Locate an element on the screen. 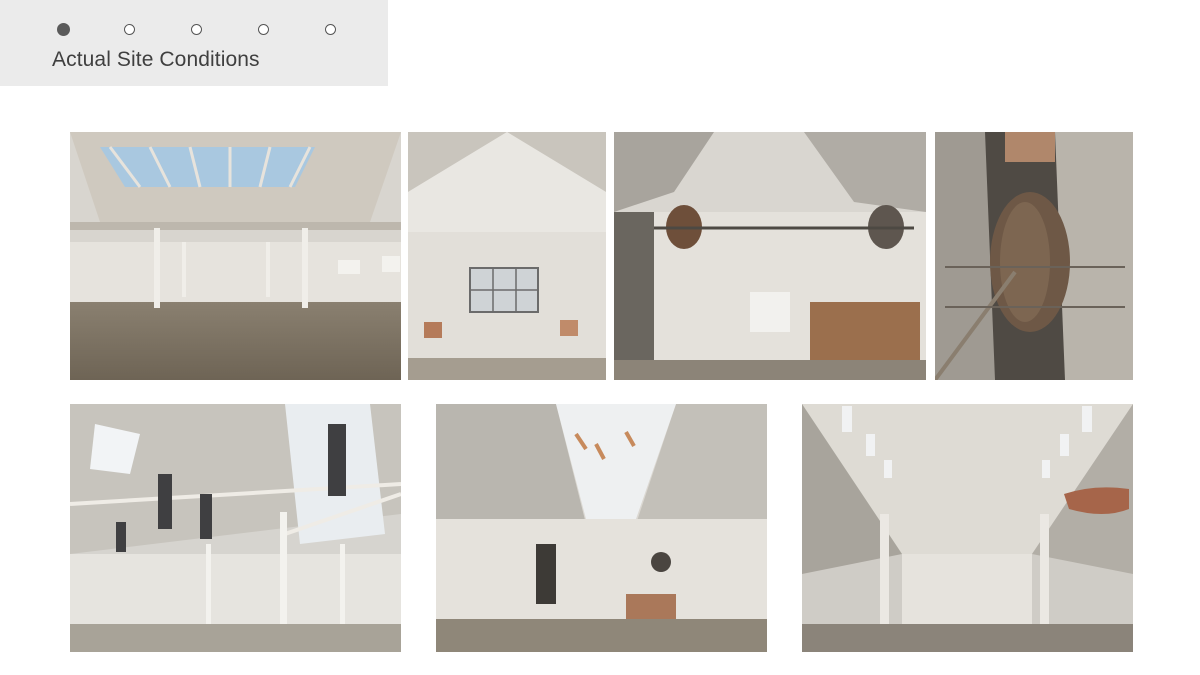 Image resolution: width=1200 pixels, height=675 pixels. page-title: Actual Site Conditions is located at coordinates (156, 59).